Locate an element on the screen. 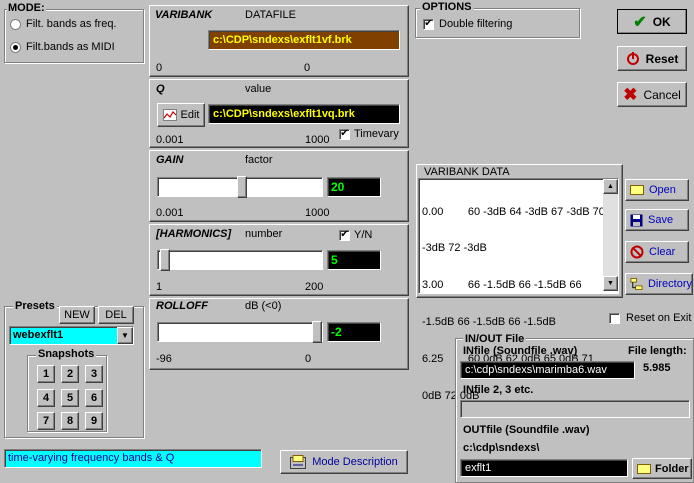 Image resolution: width=694 pixels, height=483 pixels. varibank-sublabel: DATAFILE is located at coordinates (270, 15).